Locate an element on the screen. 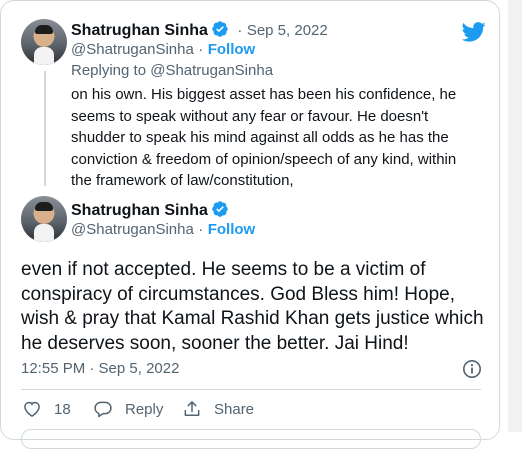  likes-count: 18 is located at coordinates (62, 409).